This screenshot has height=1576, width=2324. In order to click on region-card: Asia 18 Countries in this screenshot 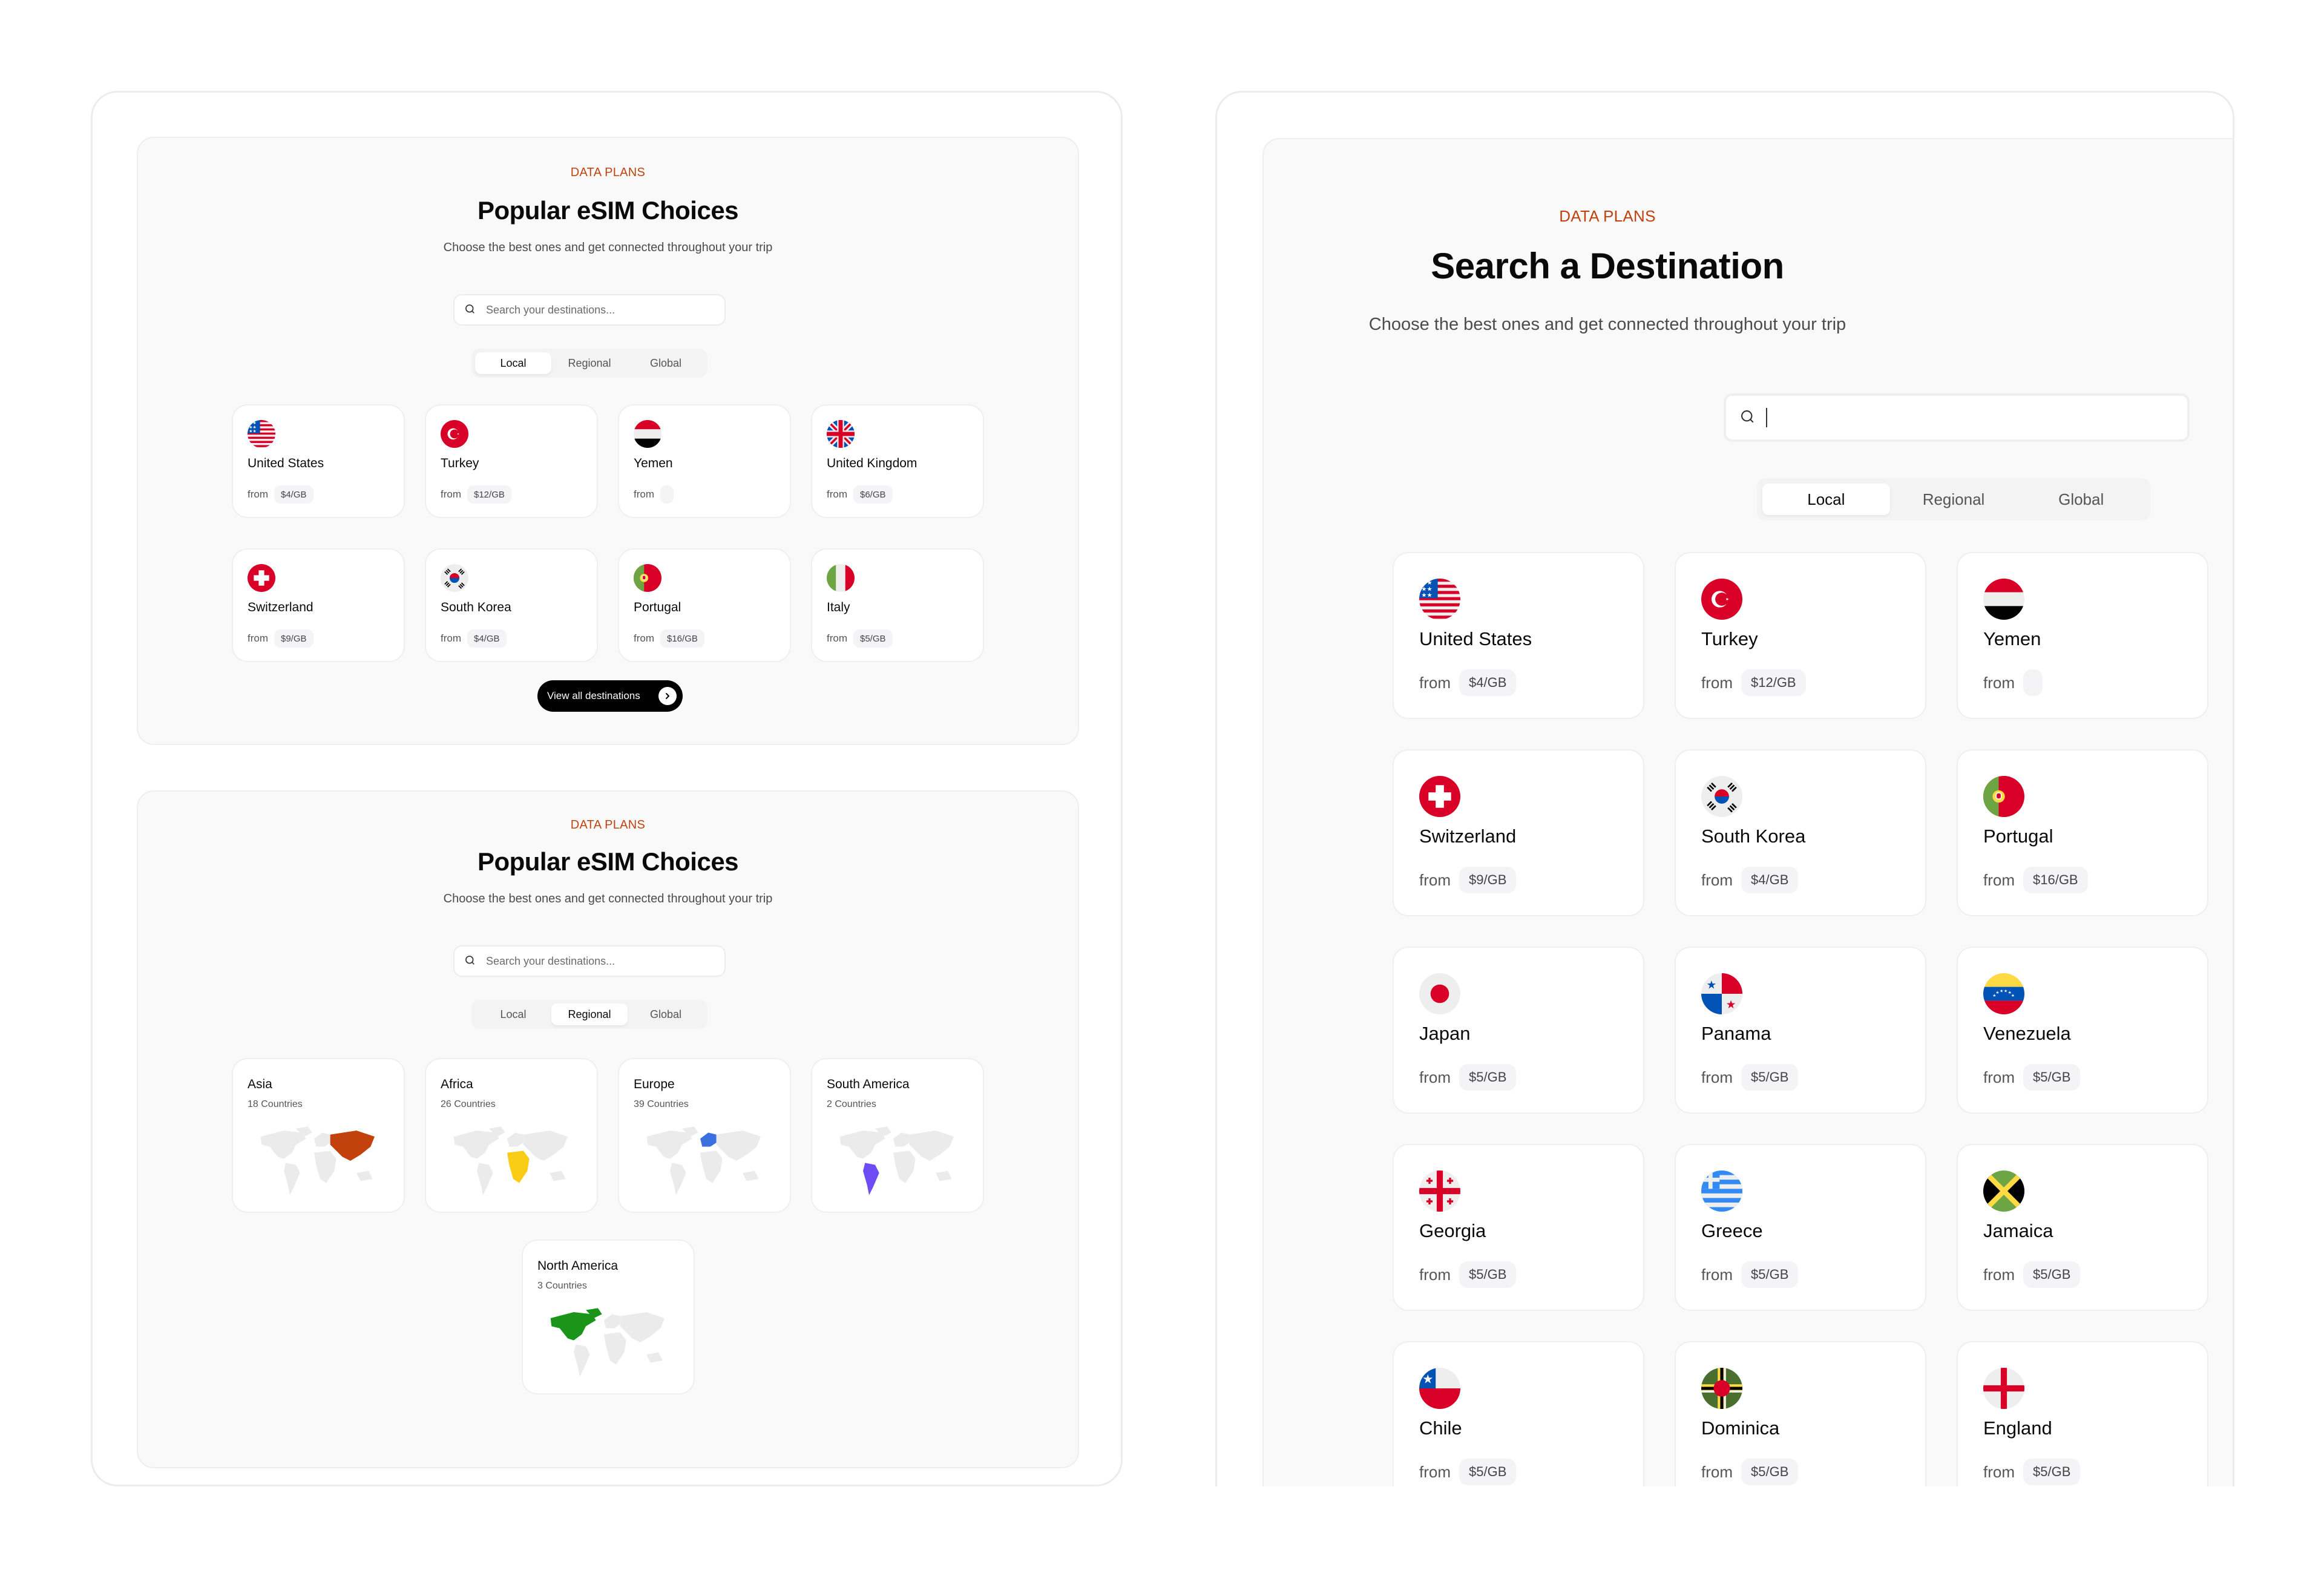, I will do `click(318, 1135)`.